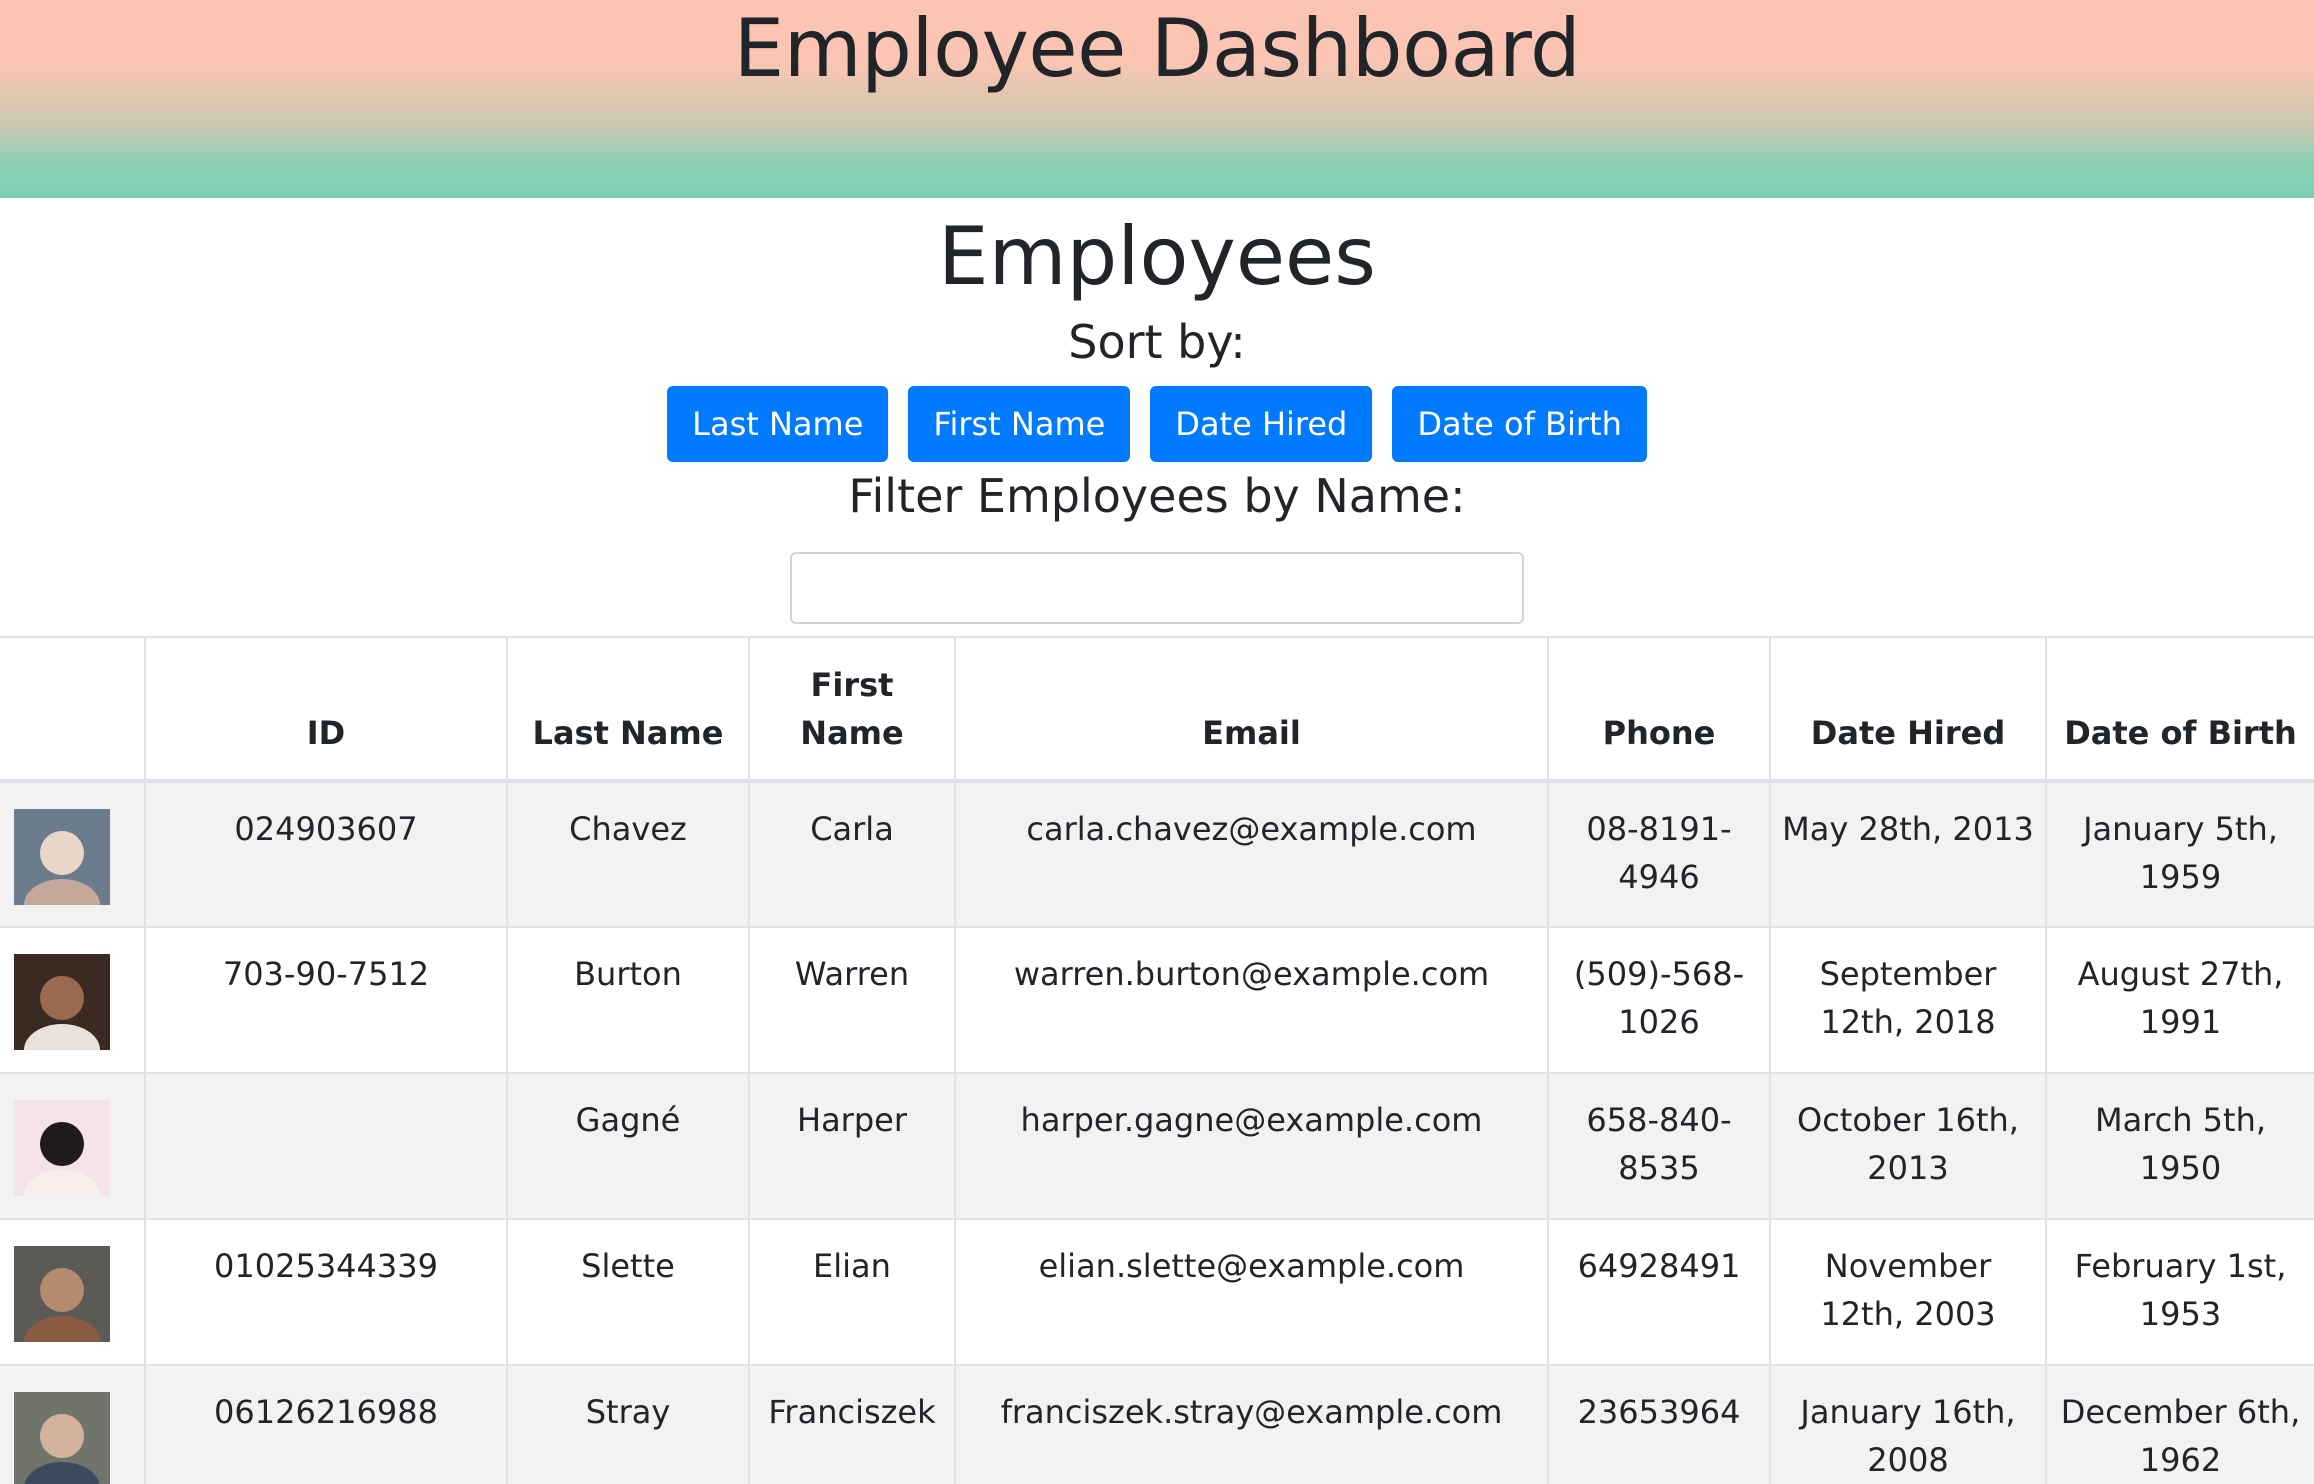 The width and height of the screenshot is (2314, 1484). I want to click on cell-date-of-birth: February 1st, 1953, so click(2179, 1292).